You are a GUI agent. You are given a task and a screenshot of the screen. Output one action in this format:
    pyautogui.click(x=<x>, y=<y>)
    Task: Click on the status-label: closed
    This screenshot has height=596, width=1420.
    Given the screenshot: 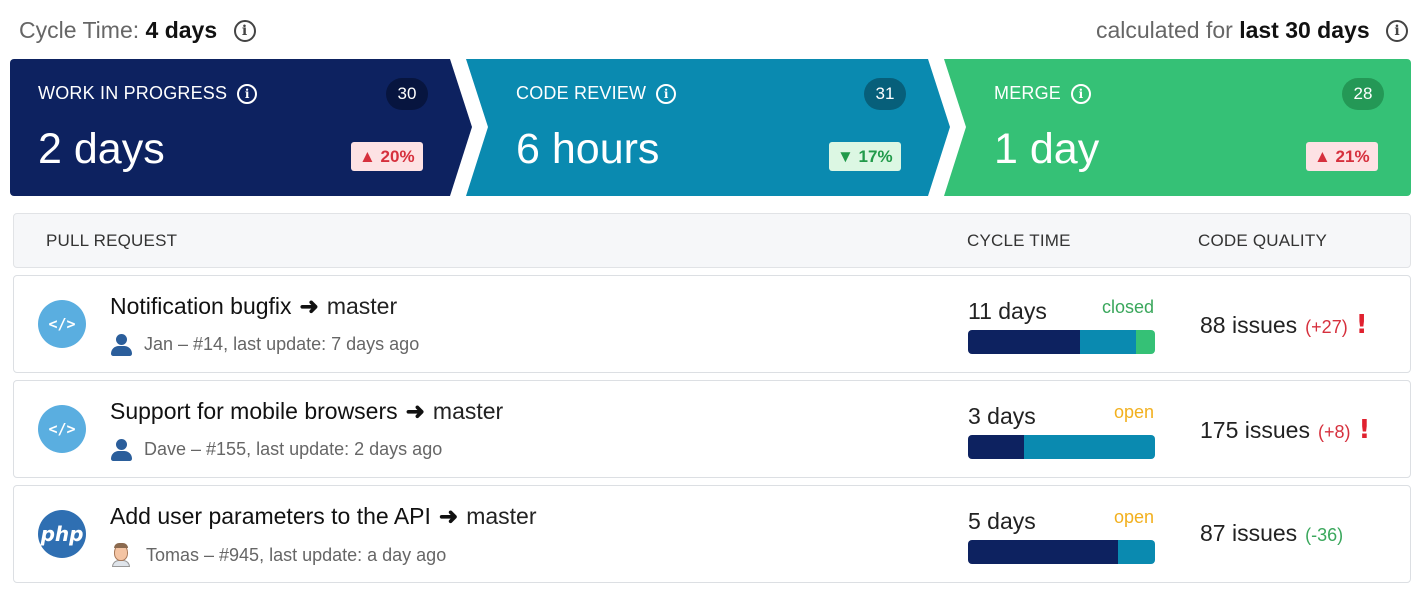 What is the action you would take?
    pyautogui.click(x=1127, y=307)
    